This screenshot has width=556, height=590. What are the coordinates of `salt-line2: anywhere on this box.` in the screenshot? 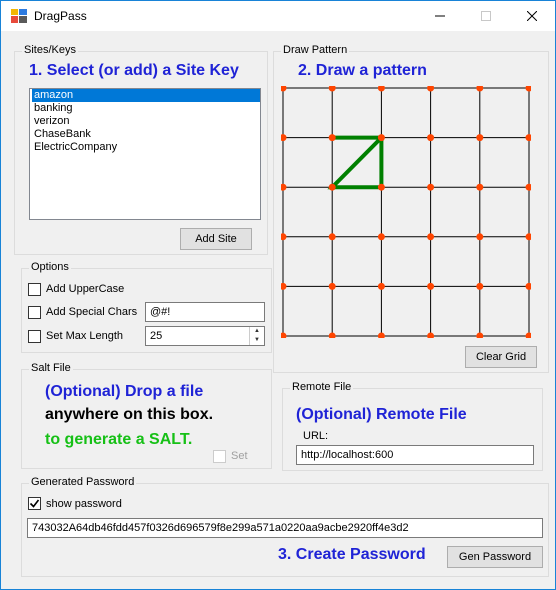 It's located at (129, 414).